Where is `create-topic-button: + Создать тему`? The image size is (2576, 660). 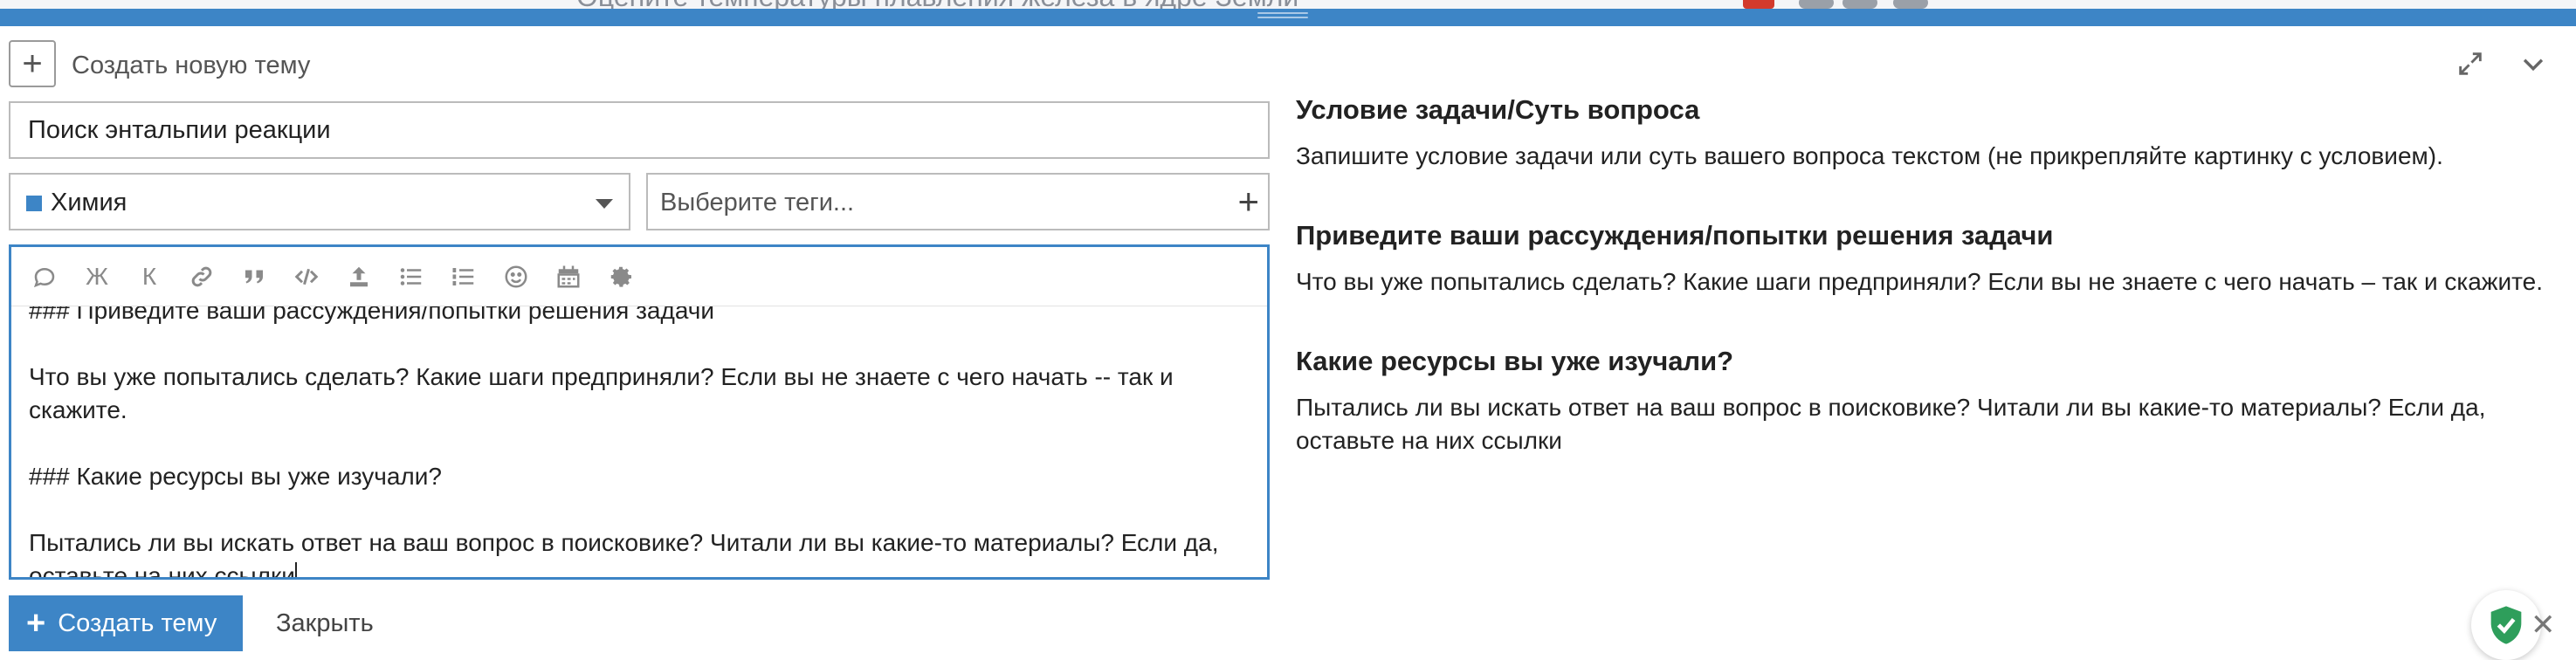
create-topic-button: + Создать тему is located at coordinates (126, 623).